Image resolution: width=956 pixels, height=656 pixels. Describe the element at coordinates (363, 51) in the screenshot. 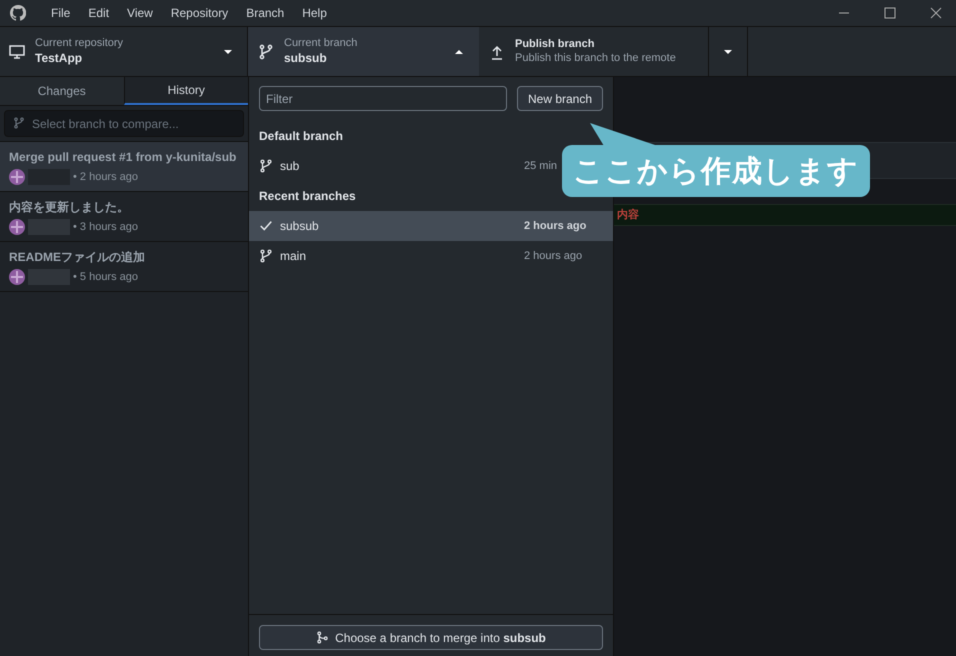

I see `current-branch-button: Current branch subsub` at that location.